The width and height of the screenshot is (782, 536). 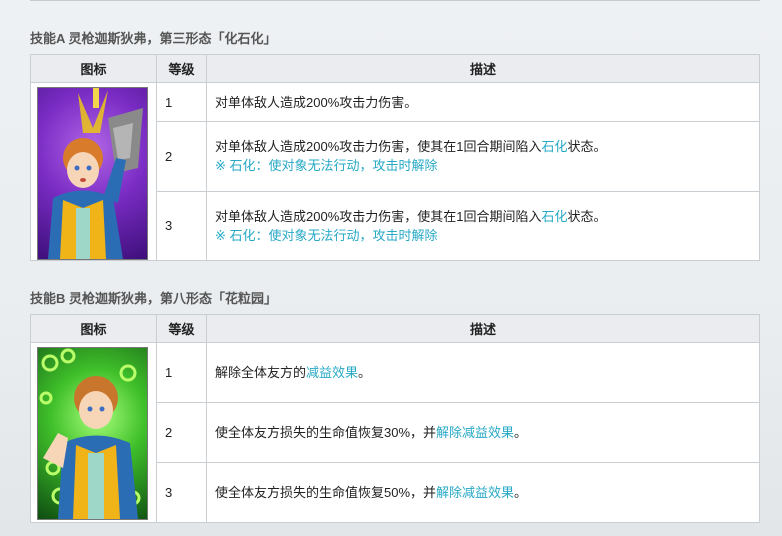 I want to click on skill-b-title: 技能B 灵枪迦斯狄弗，第八形态「花粒园」, so click(x=154, y=298).